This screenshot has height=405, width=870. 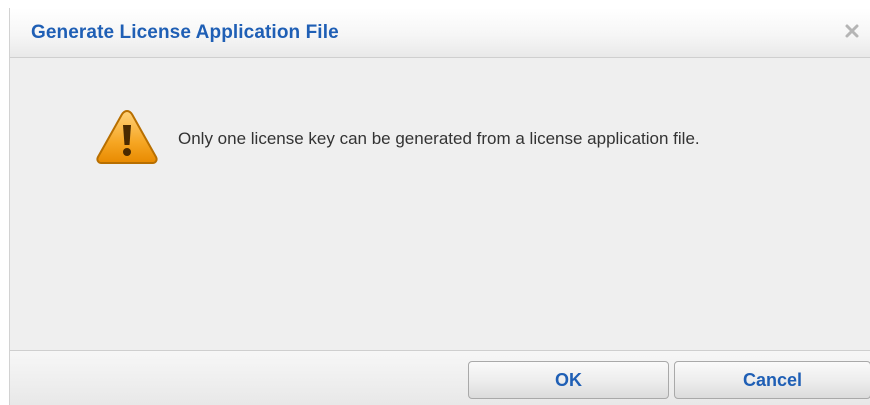 What do you see at coordinates (772, 380) in the screenshot?
I see `cancel-button: Cancel` at bounding box center [772, 380].